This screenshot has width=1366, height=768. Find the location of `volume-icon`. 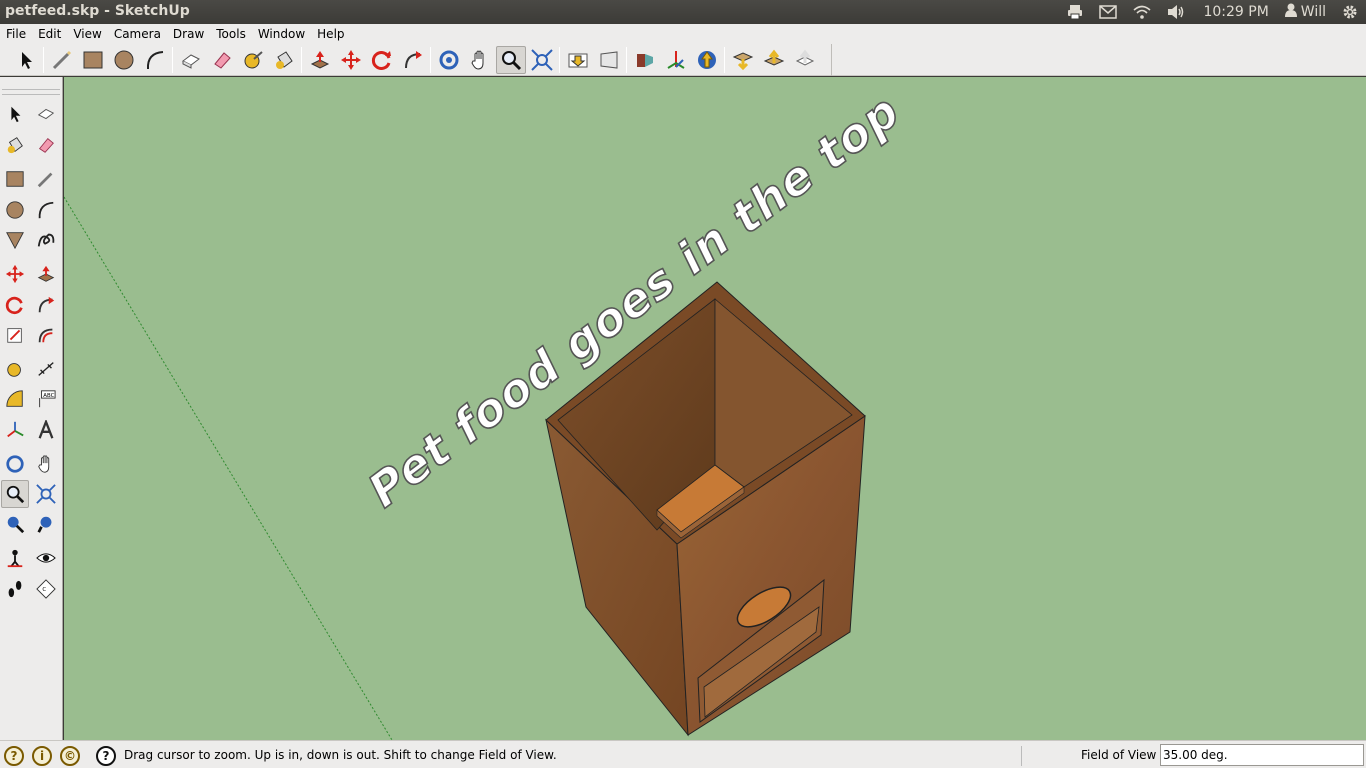

volume-icon is located at coordinates (1177, 12).